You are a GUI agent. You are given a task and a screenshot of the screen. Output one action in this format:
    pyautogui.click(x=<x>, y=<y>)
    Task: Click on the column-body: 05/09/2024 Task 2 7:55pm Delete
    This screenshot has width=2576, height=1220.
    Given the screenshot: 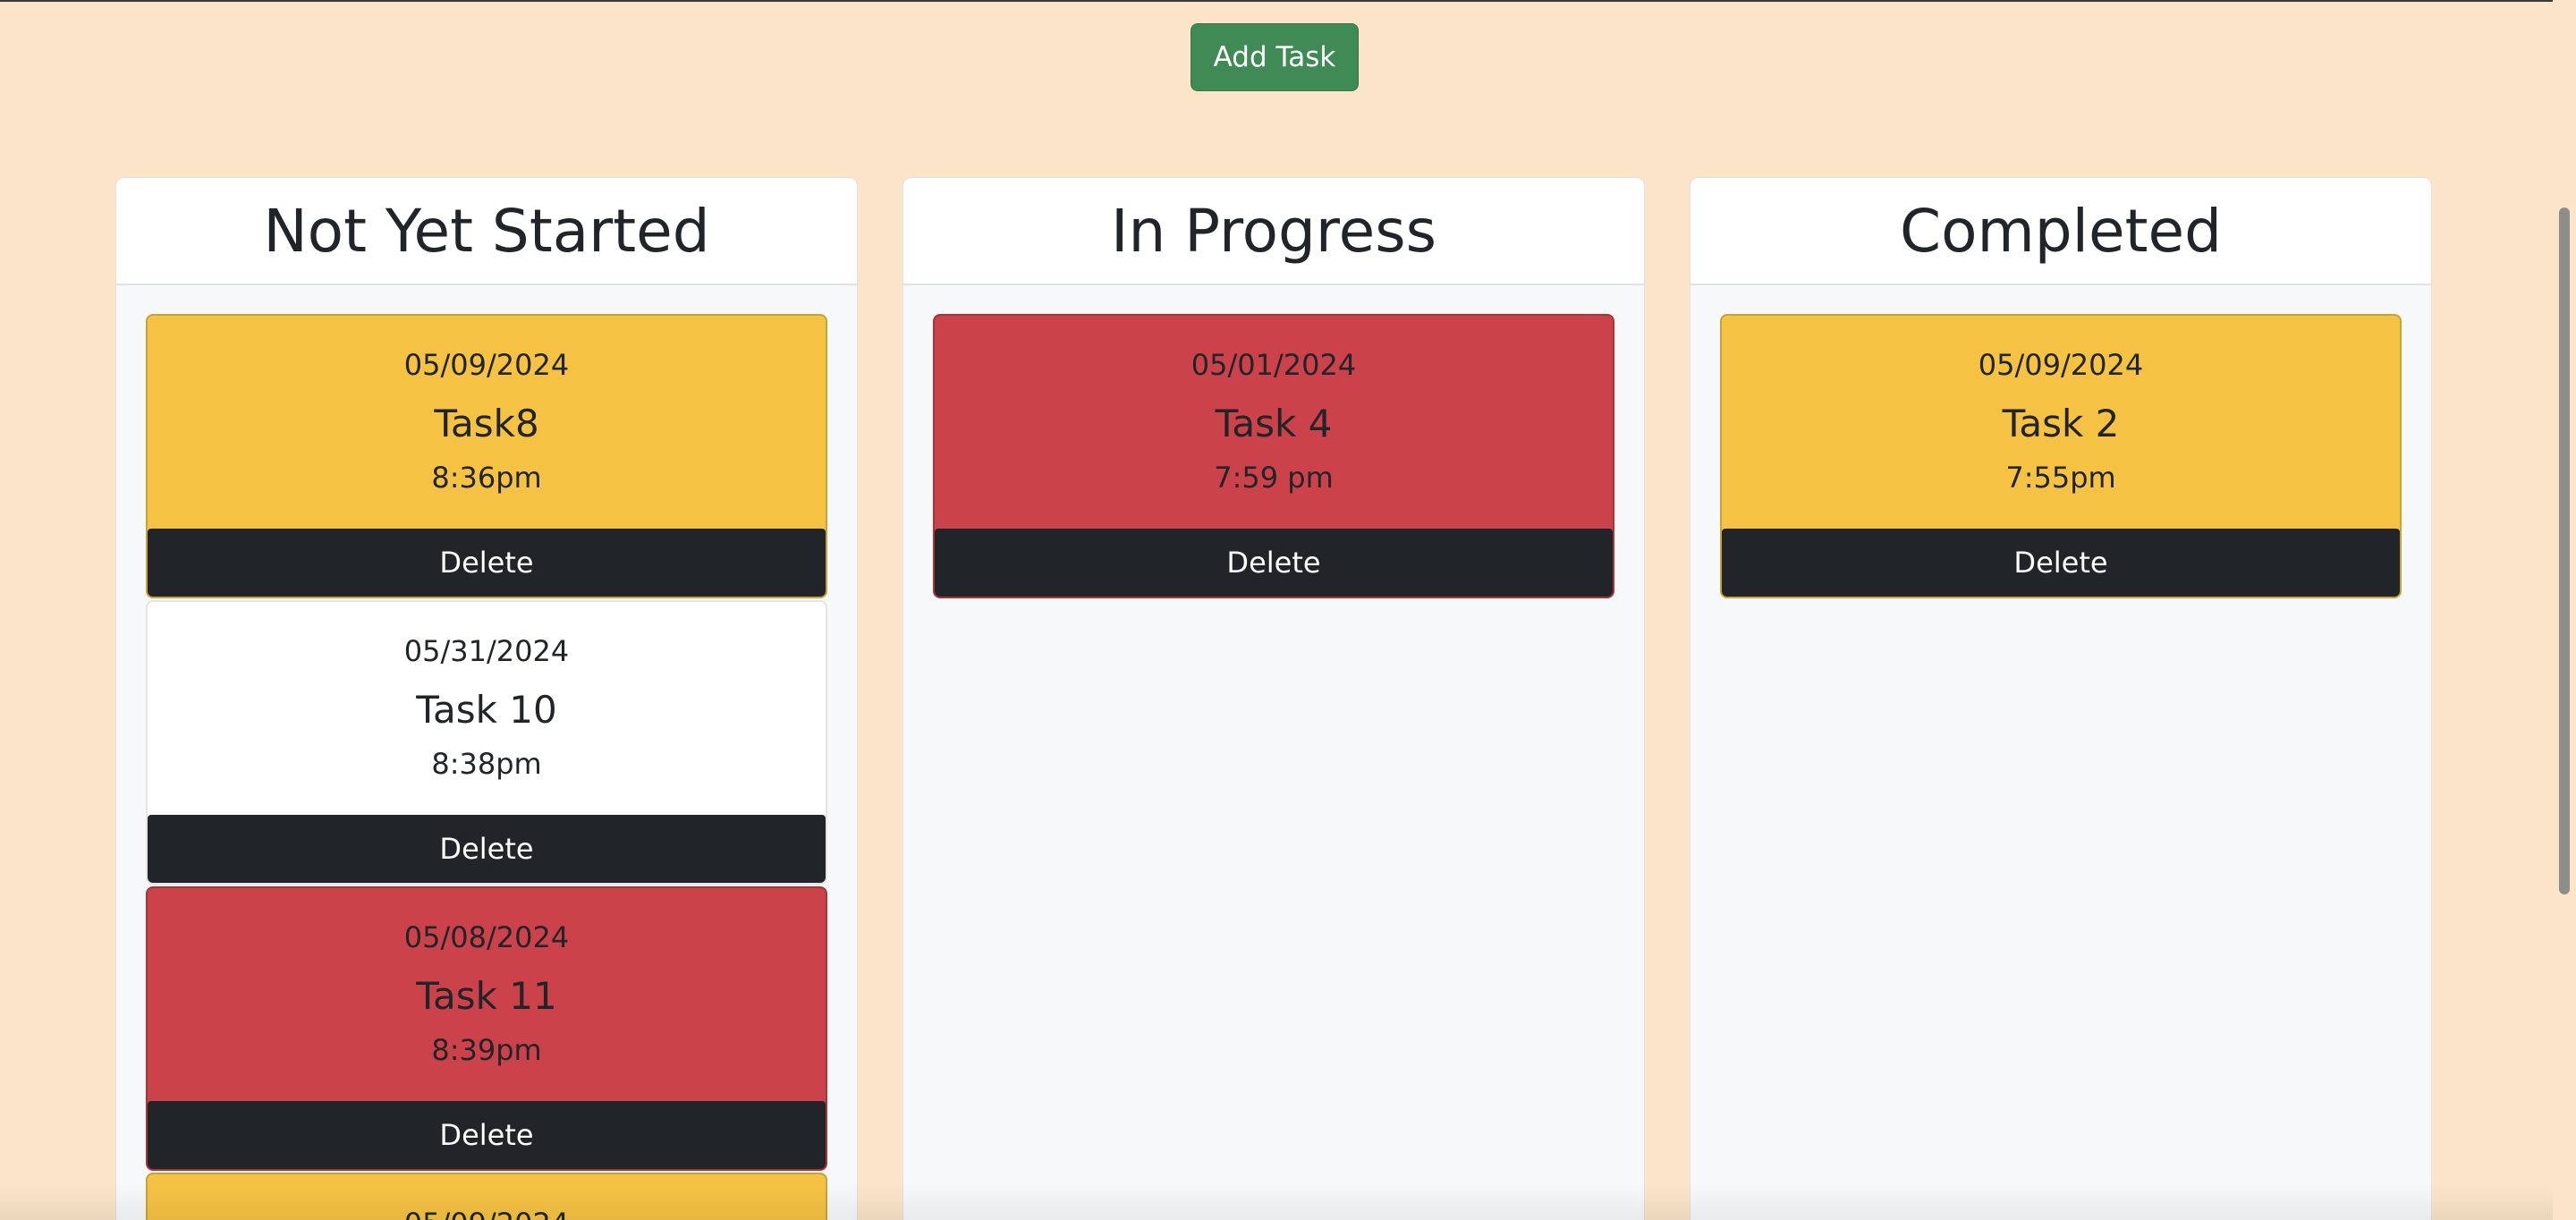 What is the action you would take?
    pyautogui.click(x=2060, y=441)
    